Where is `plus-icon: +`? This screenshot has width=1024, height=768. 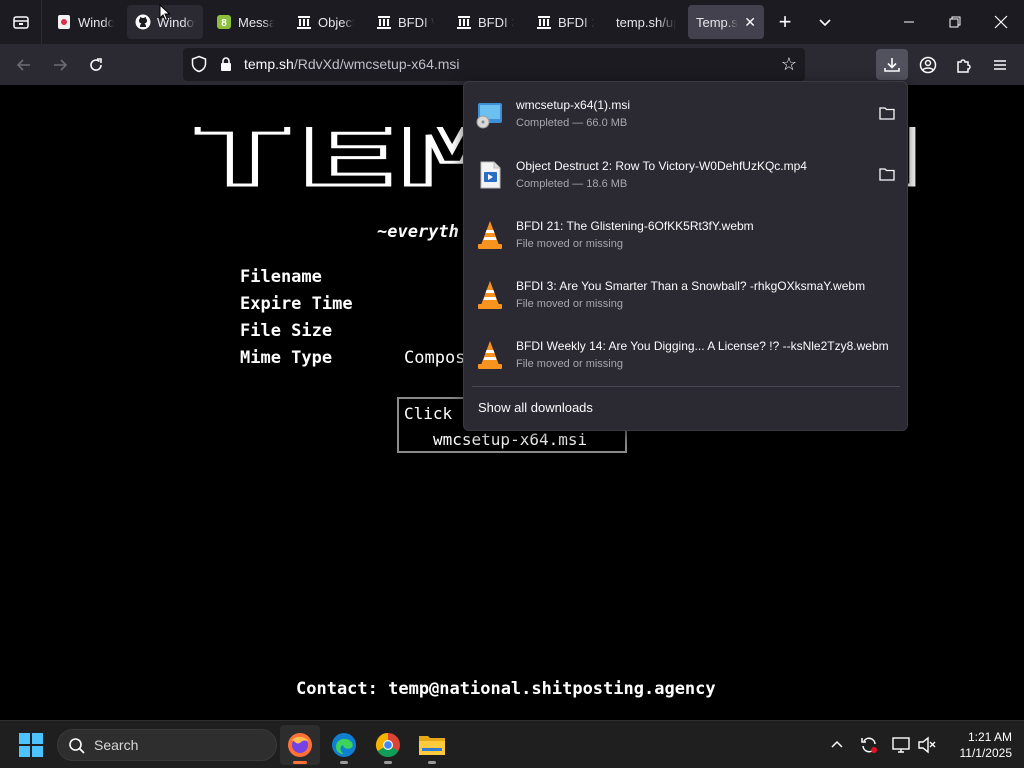
plus-icon: + is located at coordinates (785, 21).